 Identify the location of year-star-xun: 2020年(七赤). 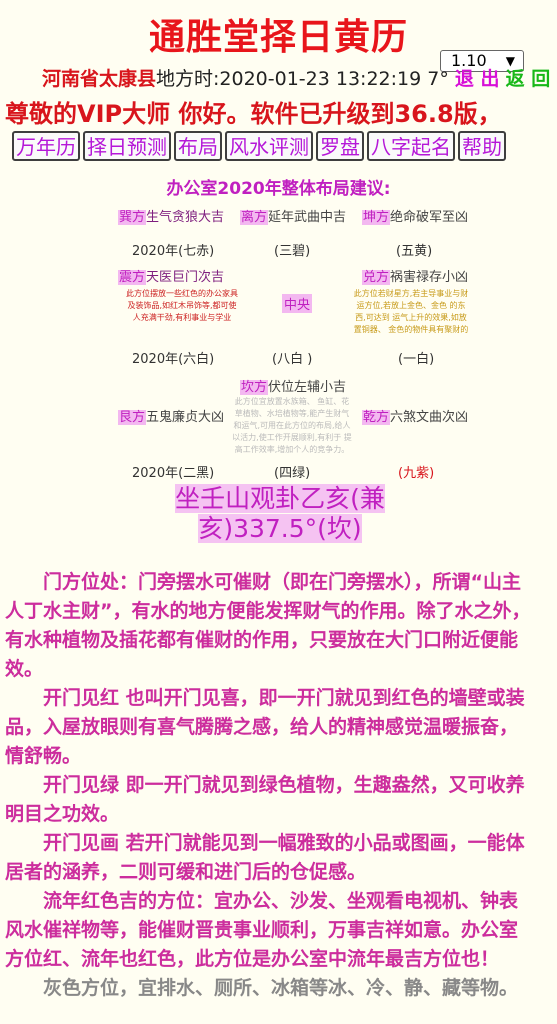
(173, 251).